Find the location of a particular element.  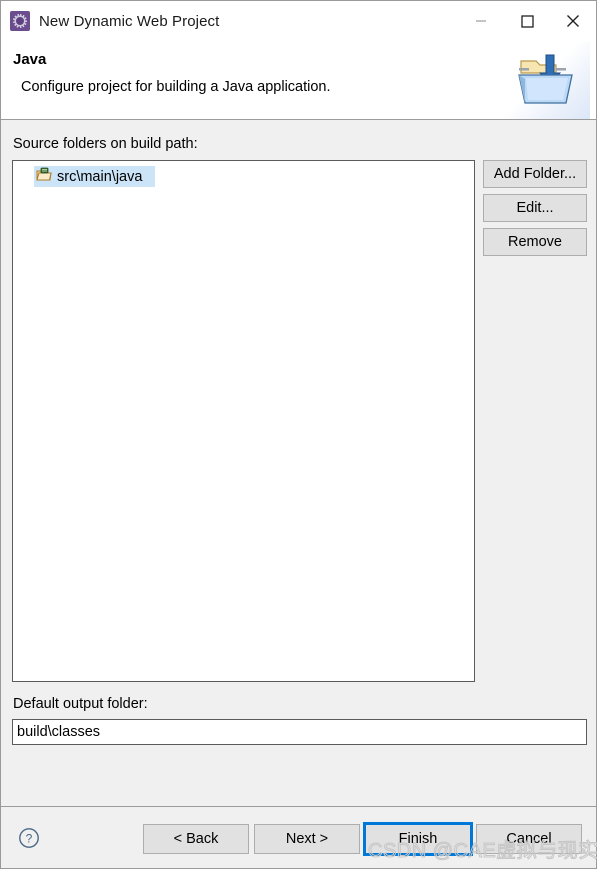

minimize-icon is located at coordinates (481, 21).